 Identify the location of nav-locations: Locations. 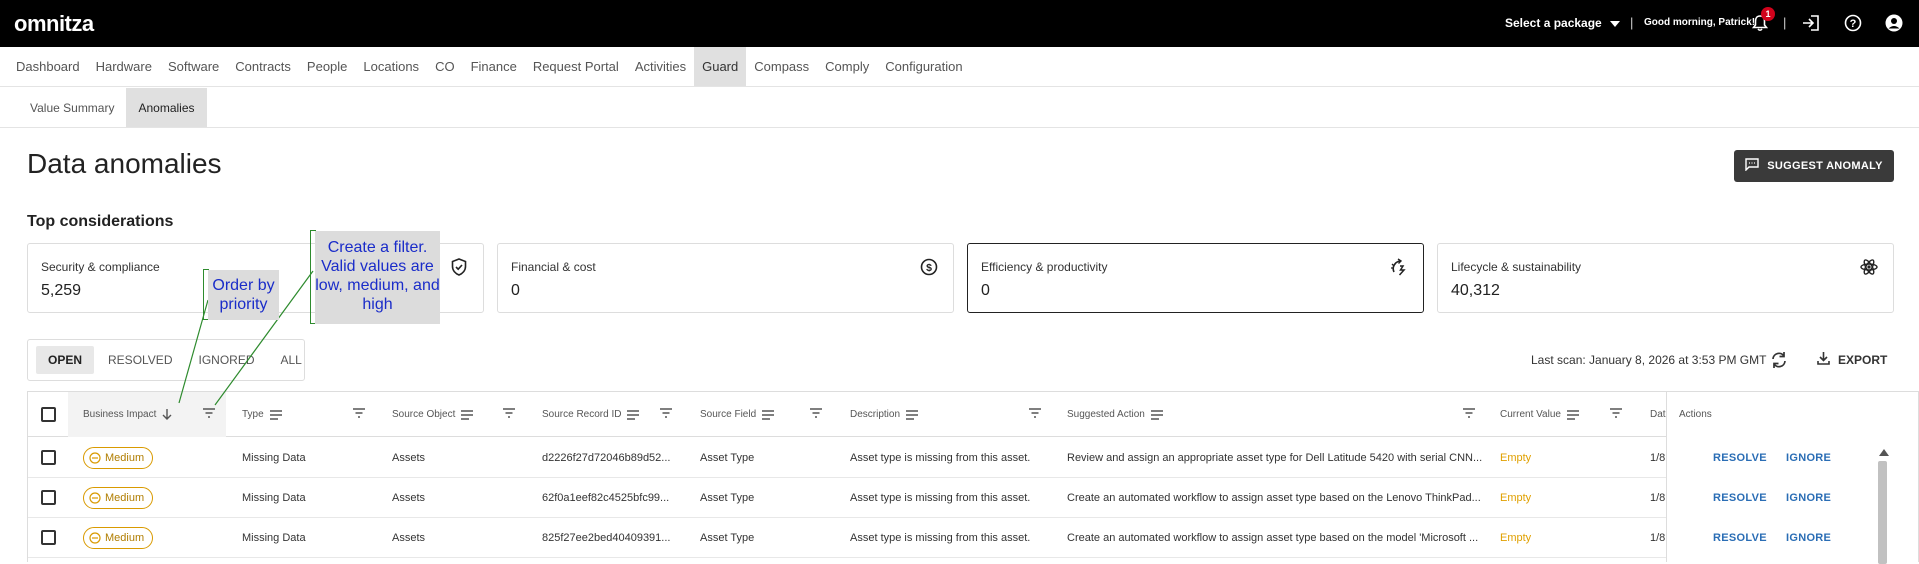
(391, 66).